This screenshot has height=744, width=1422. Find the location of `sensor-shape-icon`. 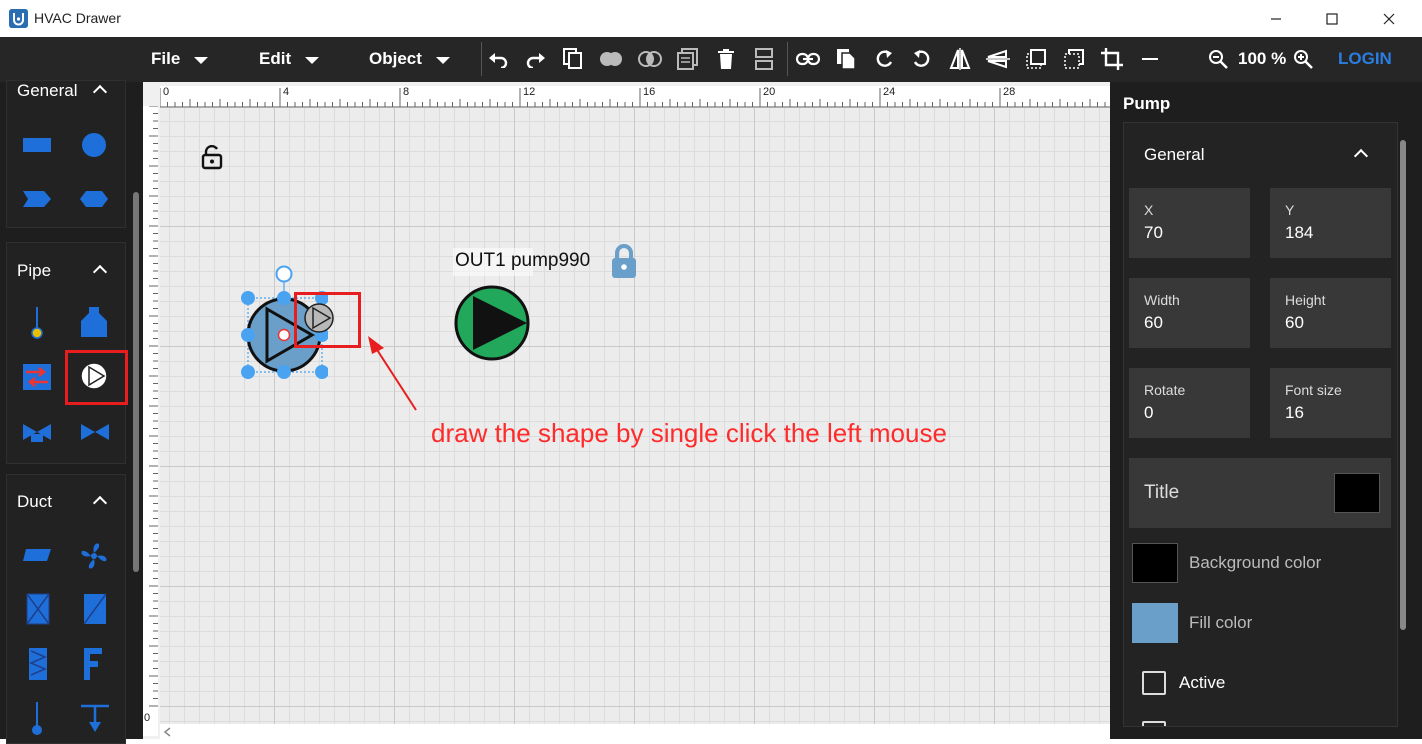

sensor-shape-icon is located at coordinates (37, 720).